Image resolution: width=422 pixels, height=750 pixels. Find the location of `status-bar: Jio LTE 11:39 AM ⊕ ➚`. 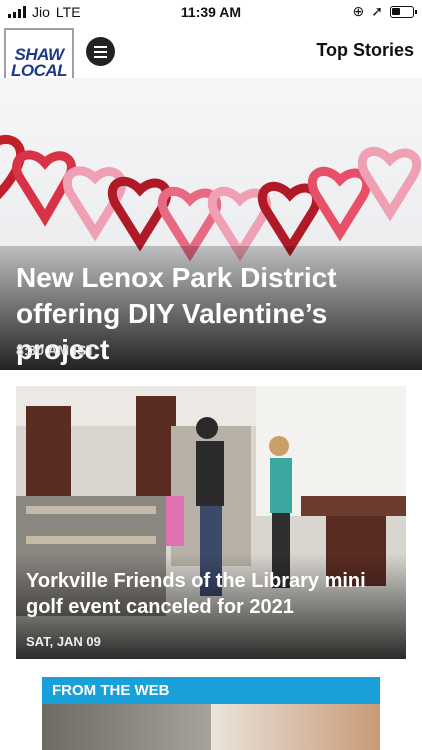

status-bar: Jio LTE 11:39 AM ⊕ ➚ is located at coordinates (211, 12).